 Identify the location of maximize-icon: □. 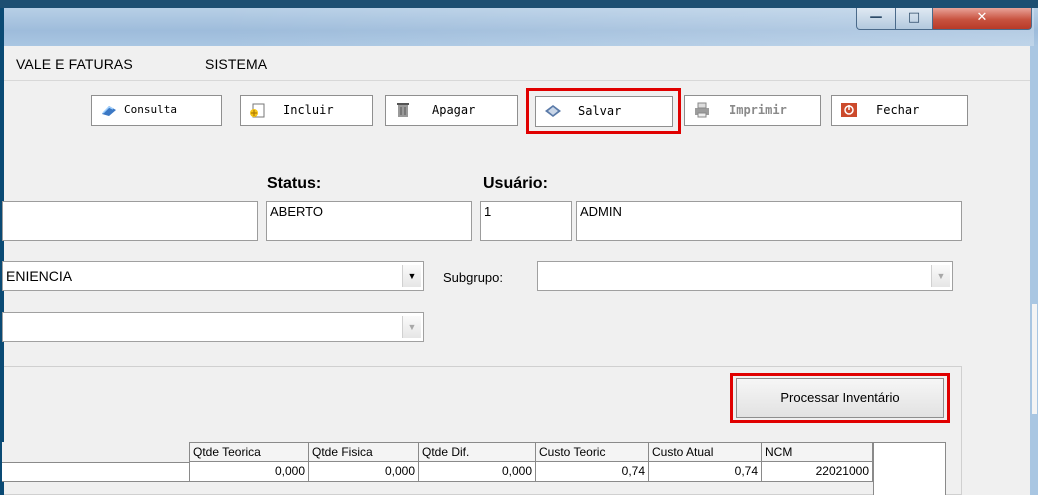
(914, 17).